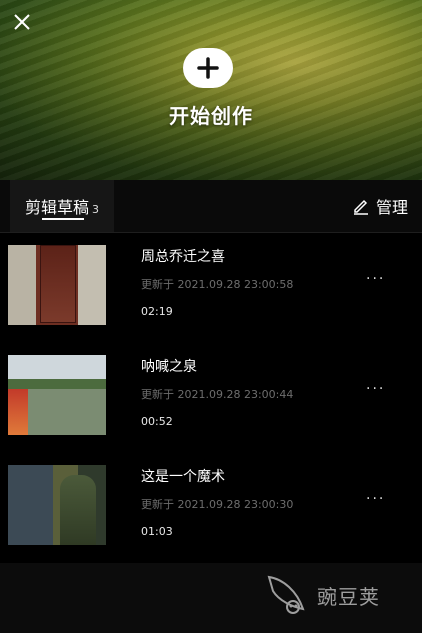 The width and height of the screenshot is (422, 633). I want to click on draft-title: 周总乔迁之喜, so click(183, 257).